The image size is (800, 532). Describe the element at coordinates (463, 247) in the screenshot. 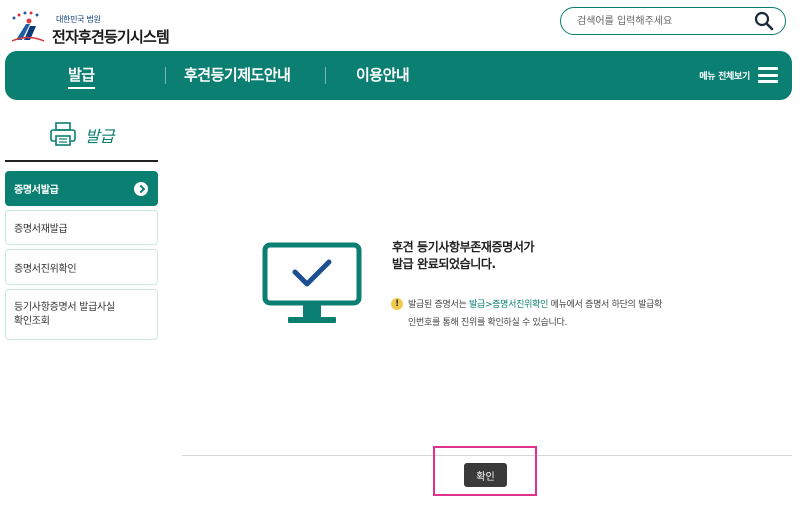

I see `result-title-line1: 후견 등기사항부존재증명서가` at that location.